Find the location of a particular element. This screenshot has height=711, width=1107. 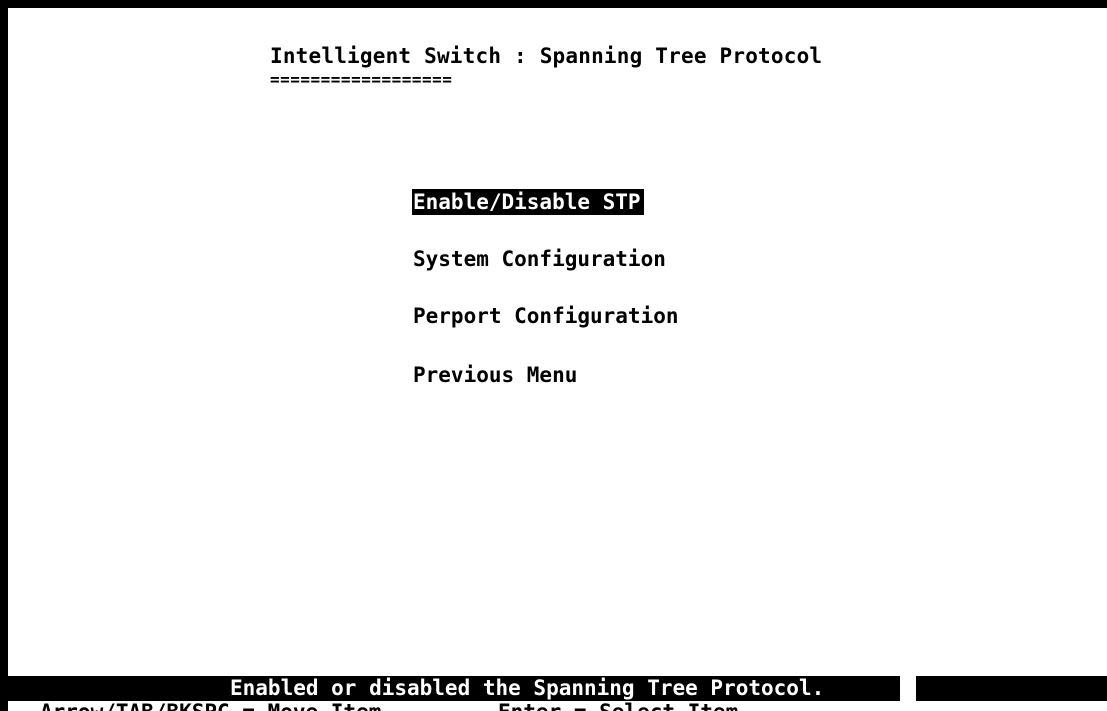

menu-item-perport-configuration: Perport Configuration is located at coordinates (547, 316).